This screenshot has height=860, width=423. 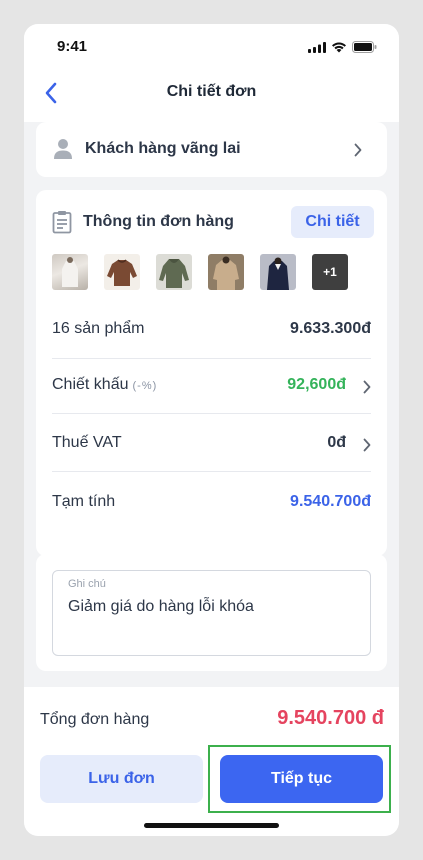 What do you see at coordinates (211, 444) in the screenshot?
I see `vat-row: Thuế VAT 0đ` at bounding box center [211, 444].